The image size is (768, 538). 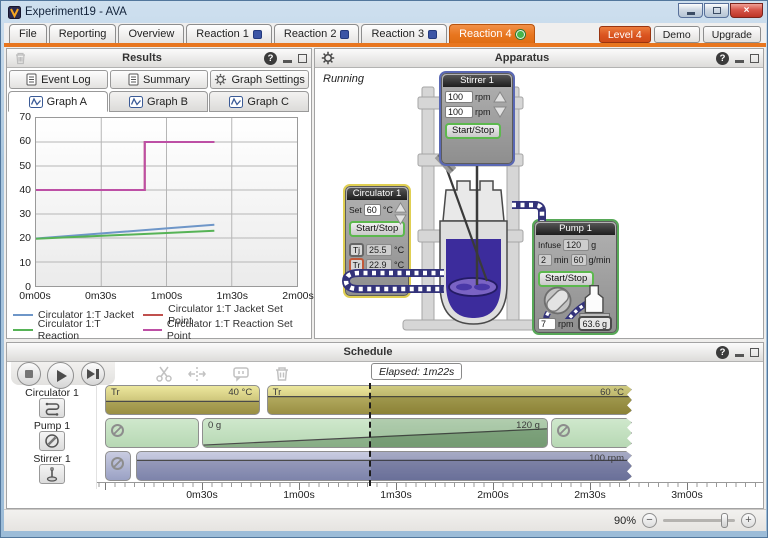 What do you see at coordinates (746, 10) in the screenshot?
I see `close-button: ×` at bounding box center [746, 10].